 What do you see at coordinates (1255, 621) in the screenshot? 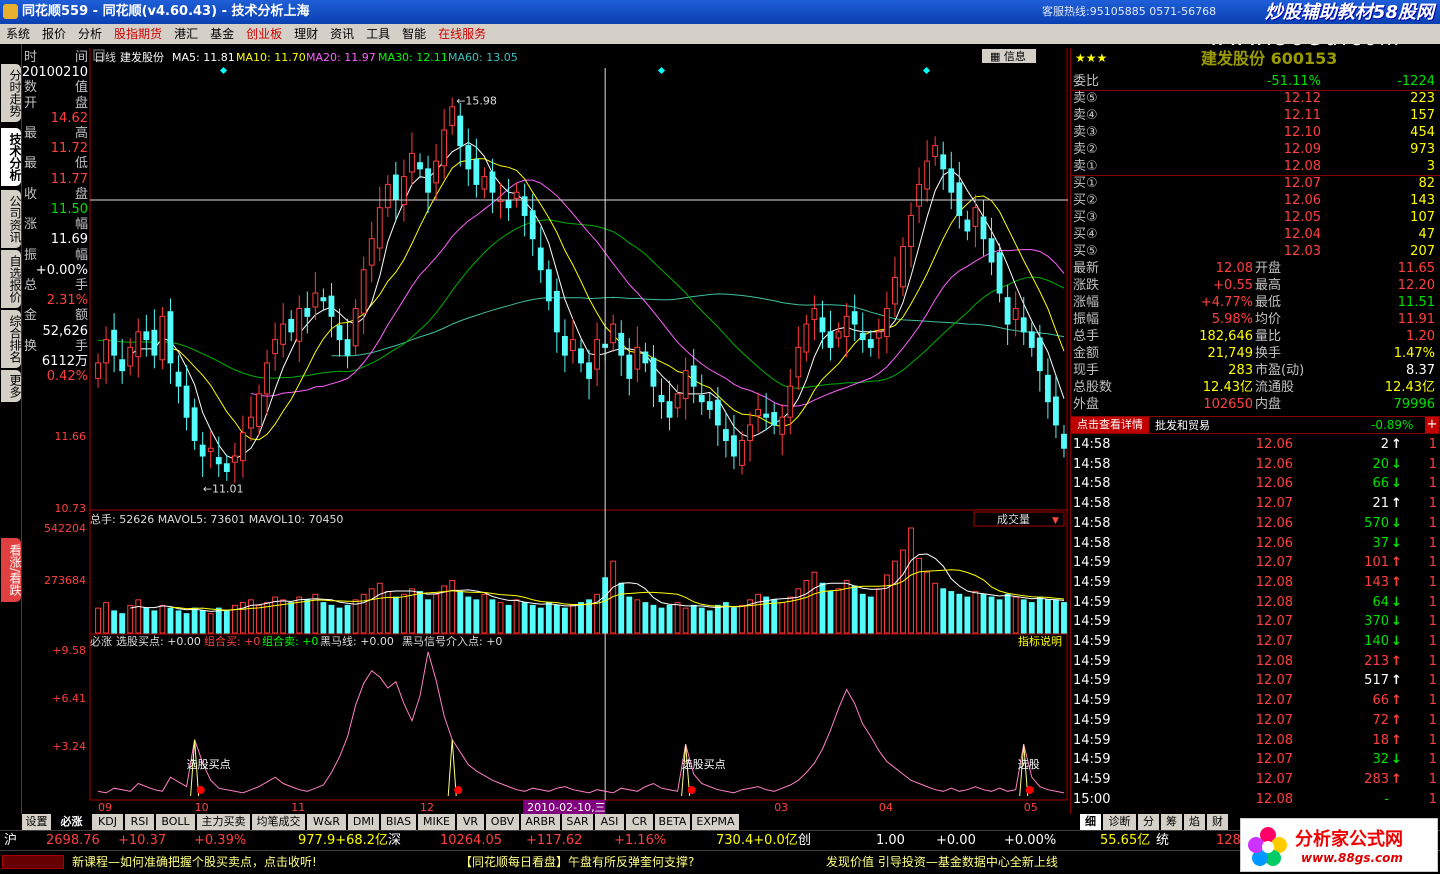
I see `tick-row: 14:59 12.07 370 ↓ 1` at bounding box center [1255, 621].